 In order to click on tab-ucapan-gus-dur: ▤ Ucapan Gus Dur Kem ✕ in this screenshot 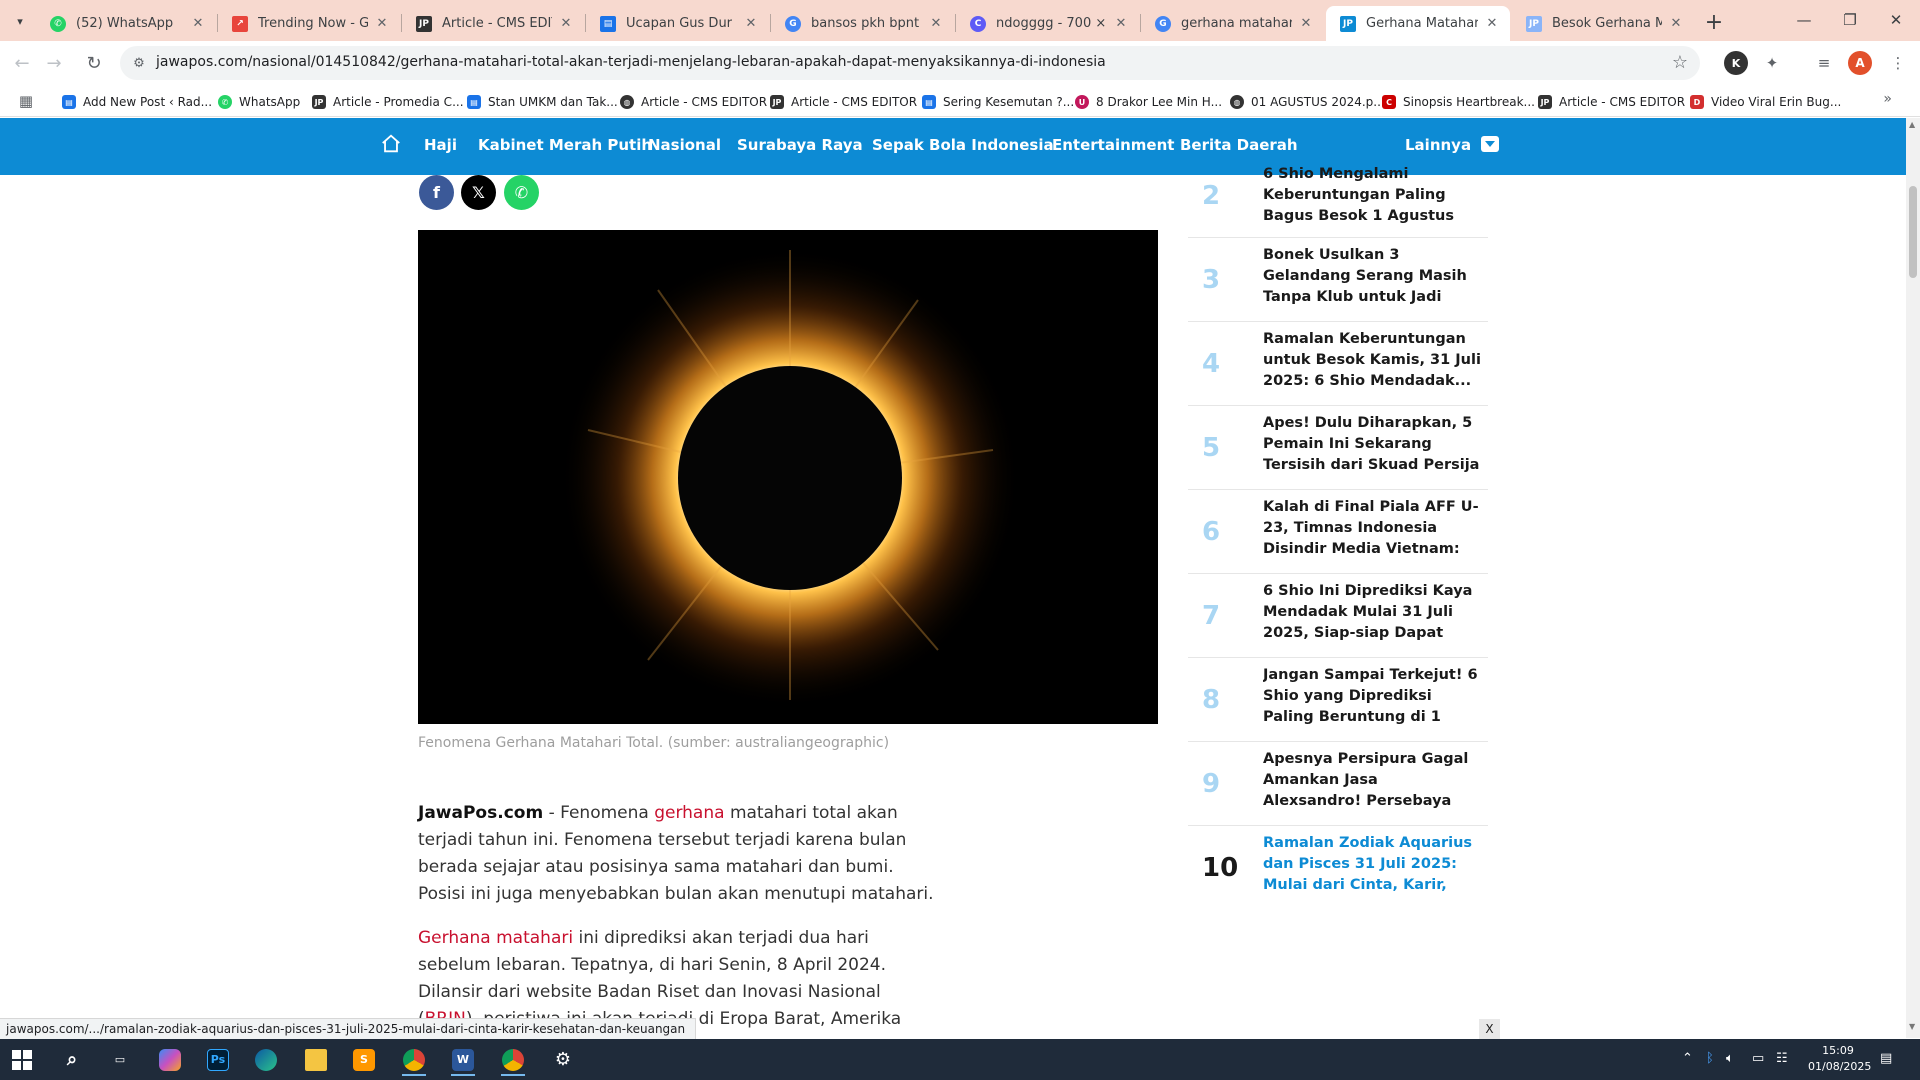, I will do `click(677, 23)`.